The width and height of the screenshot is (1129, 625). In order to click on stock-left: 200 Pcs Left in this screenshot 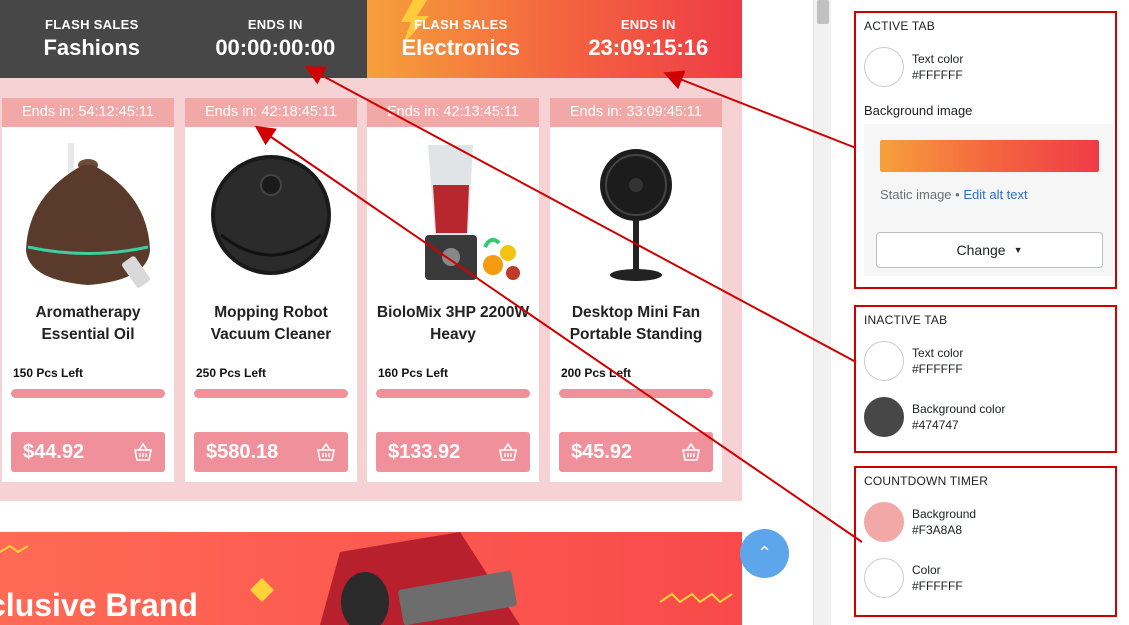, I will do `click(596, 373)`.